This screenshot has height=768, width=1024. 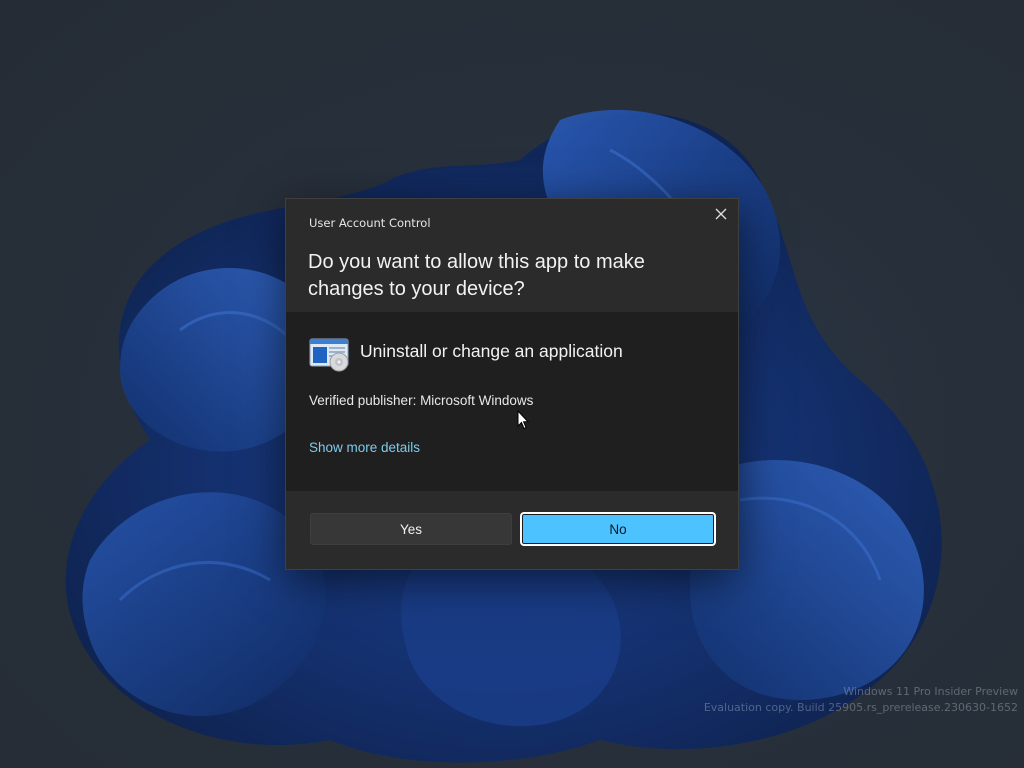 What do you see at coordinates (523, 421) in the screenshot?
I see `mouse-pointer-icon` at bounding box center [523, 421].